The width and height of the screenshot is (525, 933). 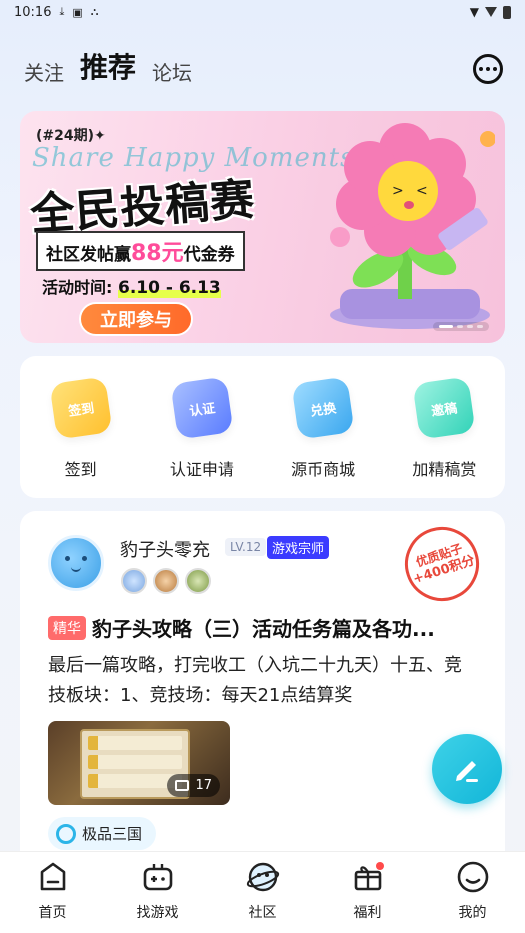 I want to click on user-title-badge: 游戏宗师, so click(x=298, y=547).